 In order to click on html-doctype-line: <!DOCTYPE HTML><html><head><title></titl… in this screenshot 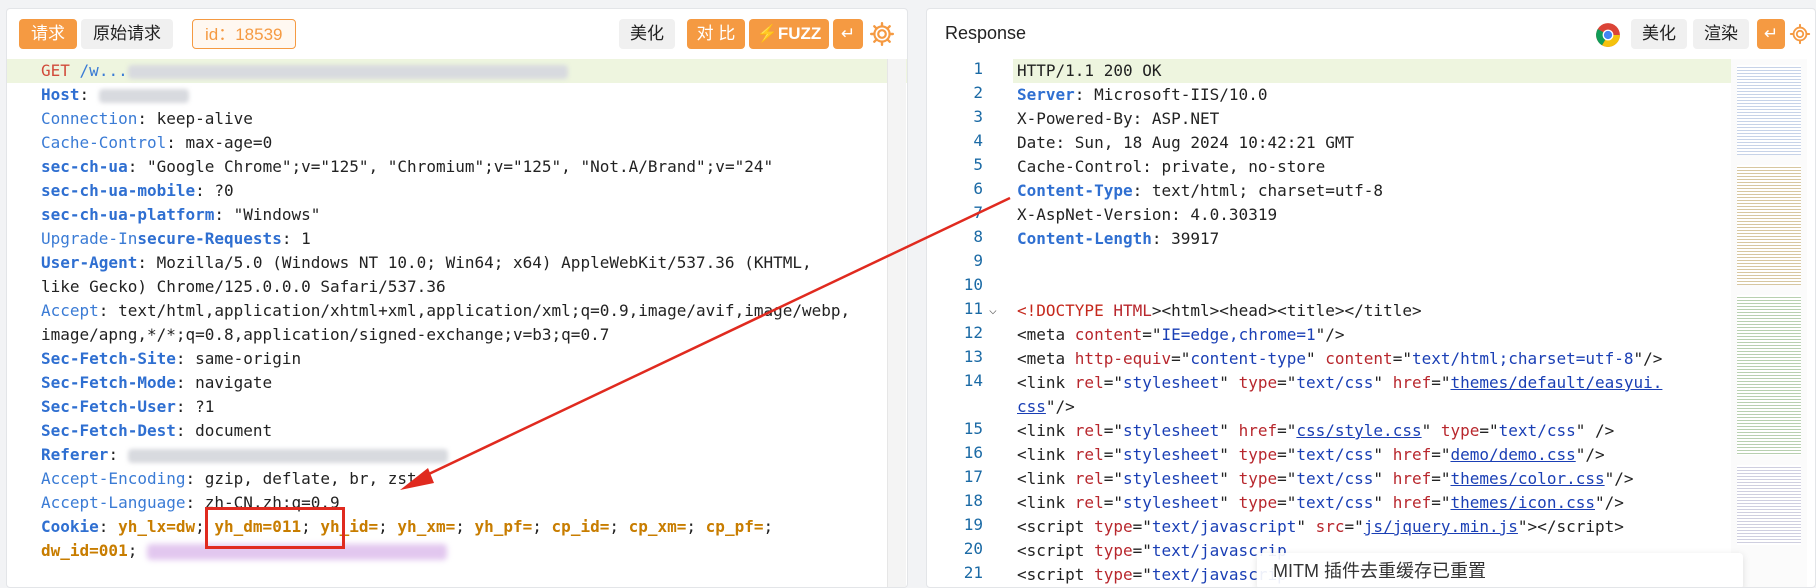, I will do `click(1219, 311)`.